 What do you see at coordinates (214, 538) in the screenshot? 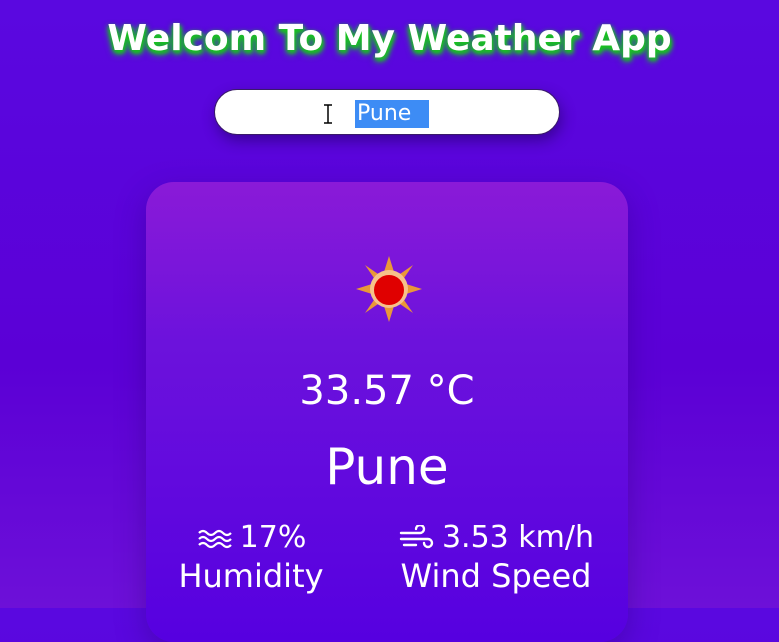
I see `humidity-waves-icon` at bounding box center [214, 538].